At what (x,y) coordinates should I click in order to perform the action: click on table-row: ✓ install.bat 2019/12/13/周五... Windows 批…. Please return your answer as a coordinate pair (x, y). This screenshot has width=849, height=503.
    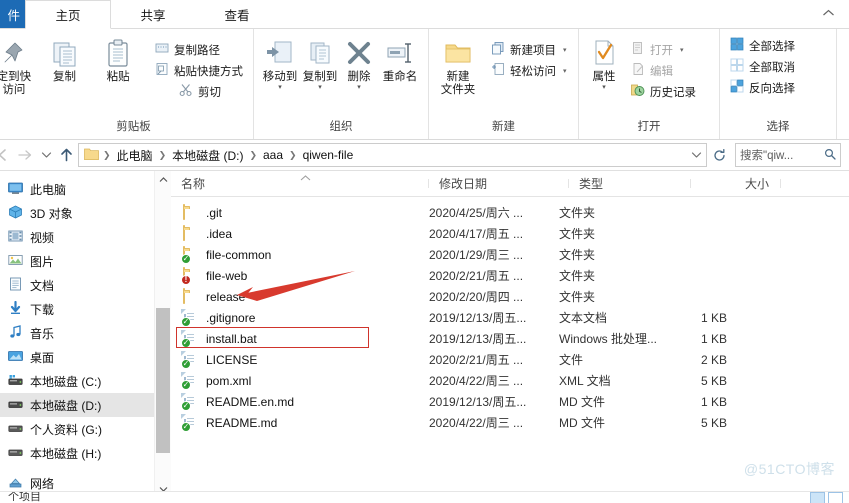
    Looking at the image, I should click on (510, 338).